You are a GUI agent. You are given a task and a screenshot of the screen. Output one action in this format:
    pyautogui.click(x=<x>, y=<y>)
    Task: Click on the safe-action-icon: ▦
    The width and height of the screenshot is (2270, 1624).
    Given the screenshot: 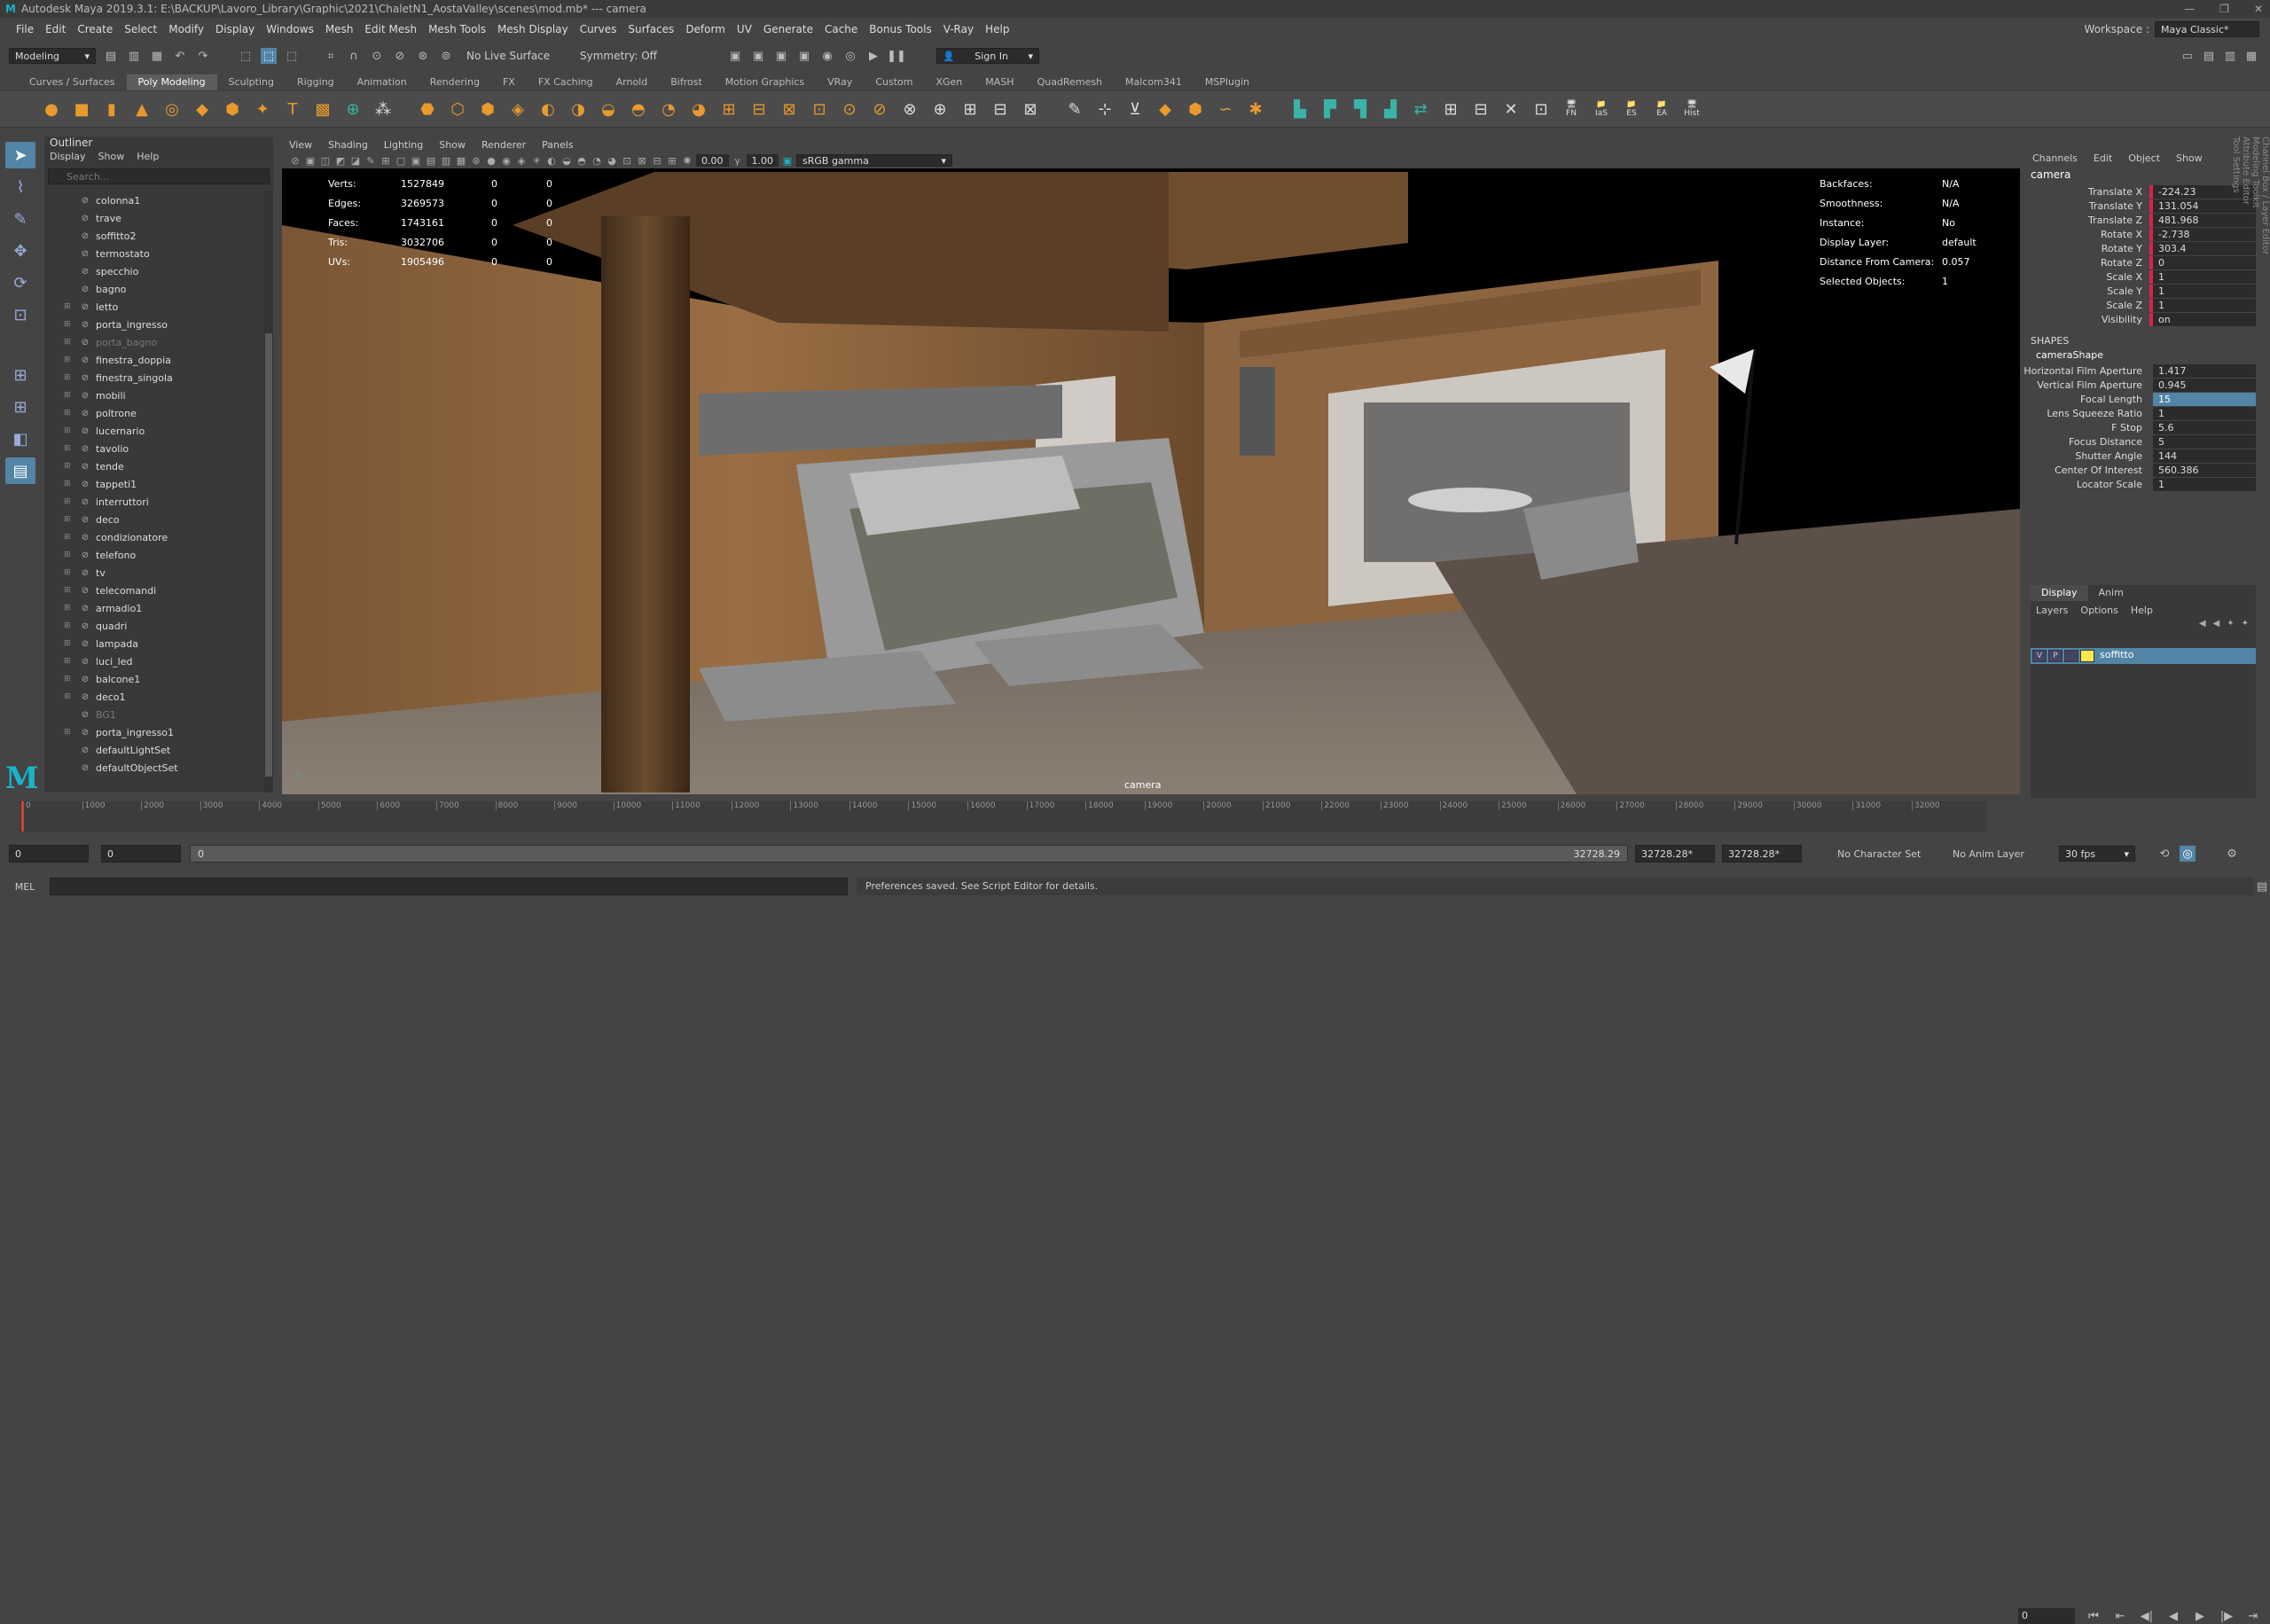 What is the action you would take?
    pyautogui.click(x=461, y=160)
    